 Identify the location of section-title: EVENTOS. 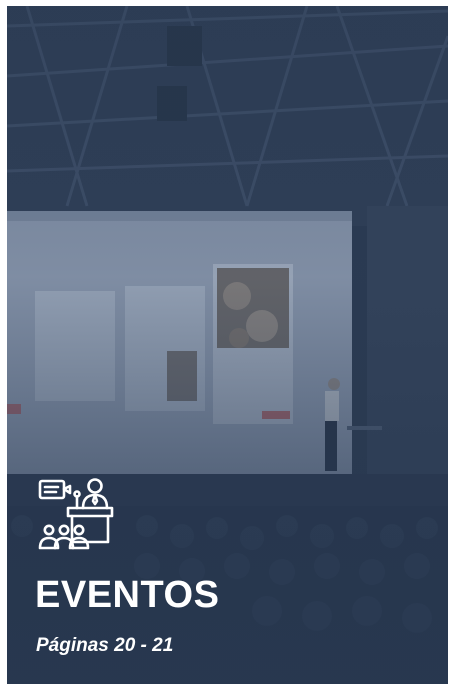
(127, 595).